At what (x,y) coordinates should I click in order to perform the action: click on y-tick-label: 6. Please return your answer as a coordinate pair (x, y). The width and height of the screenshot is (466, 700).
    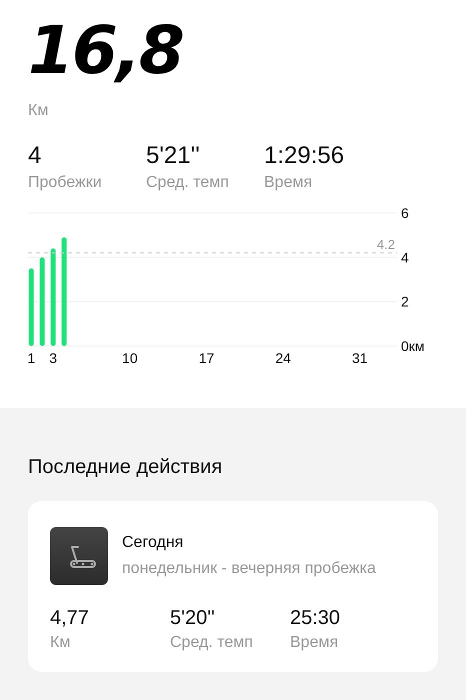
    Looking at the image, I should click on (405, 213).